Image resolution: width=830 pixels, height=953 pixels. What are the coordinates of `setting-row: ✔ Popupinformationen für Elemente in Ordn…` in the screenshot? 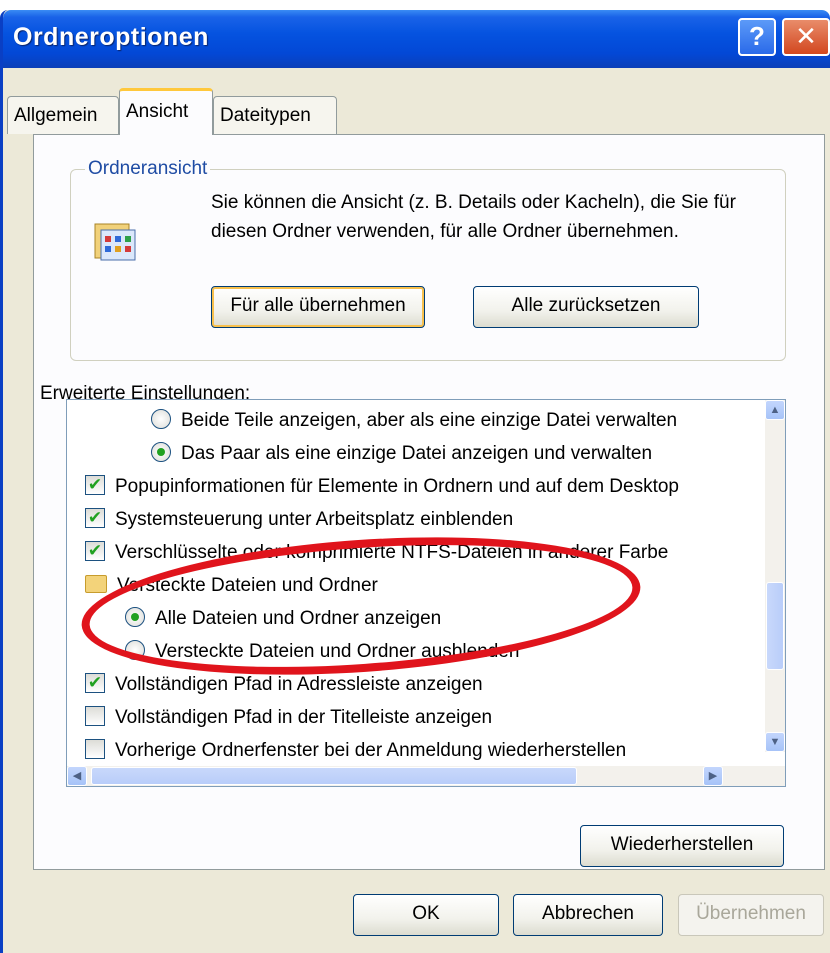 It's located at (382, 487).